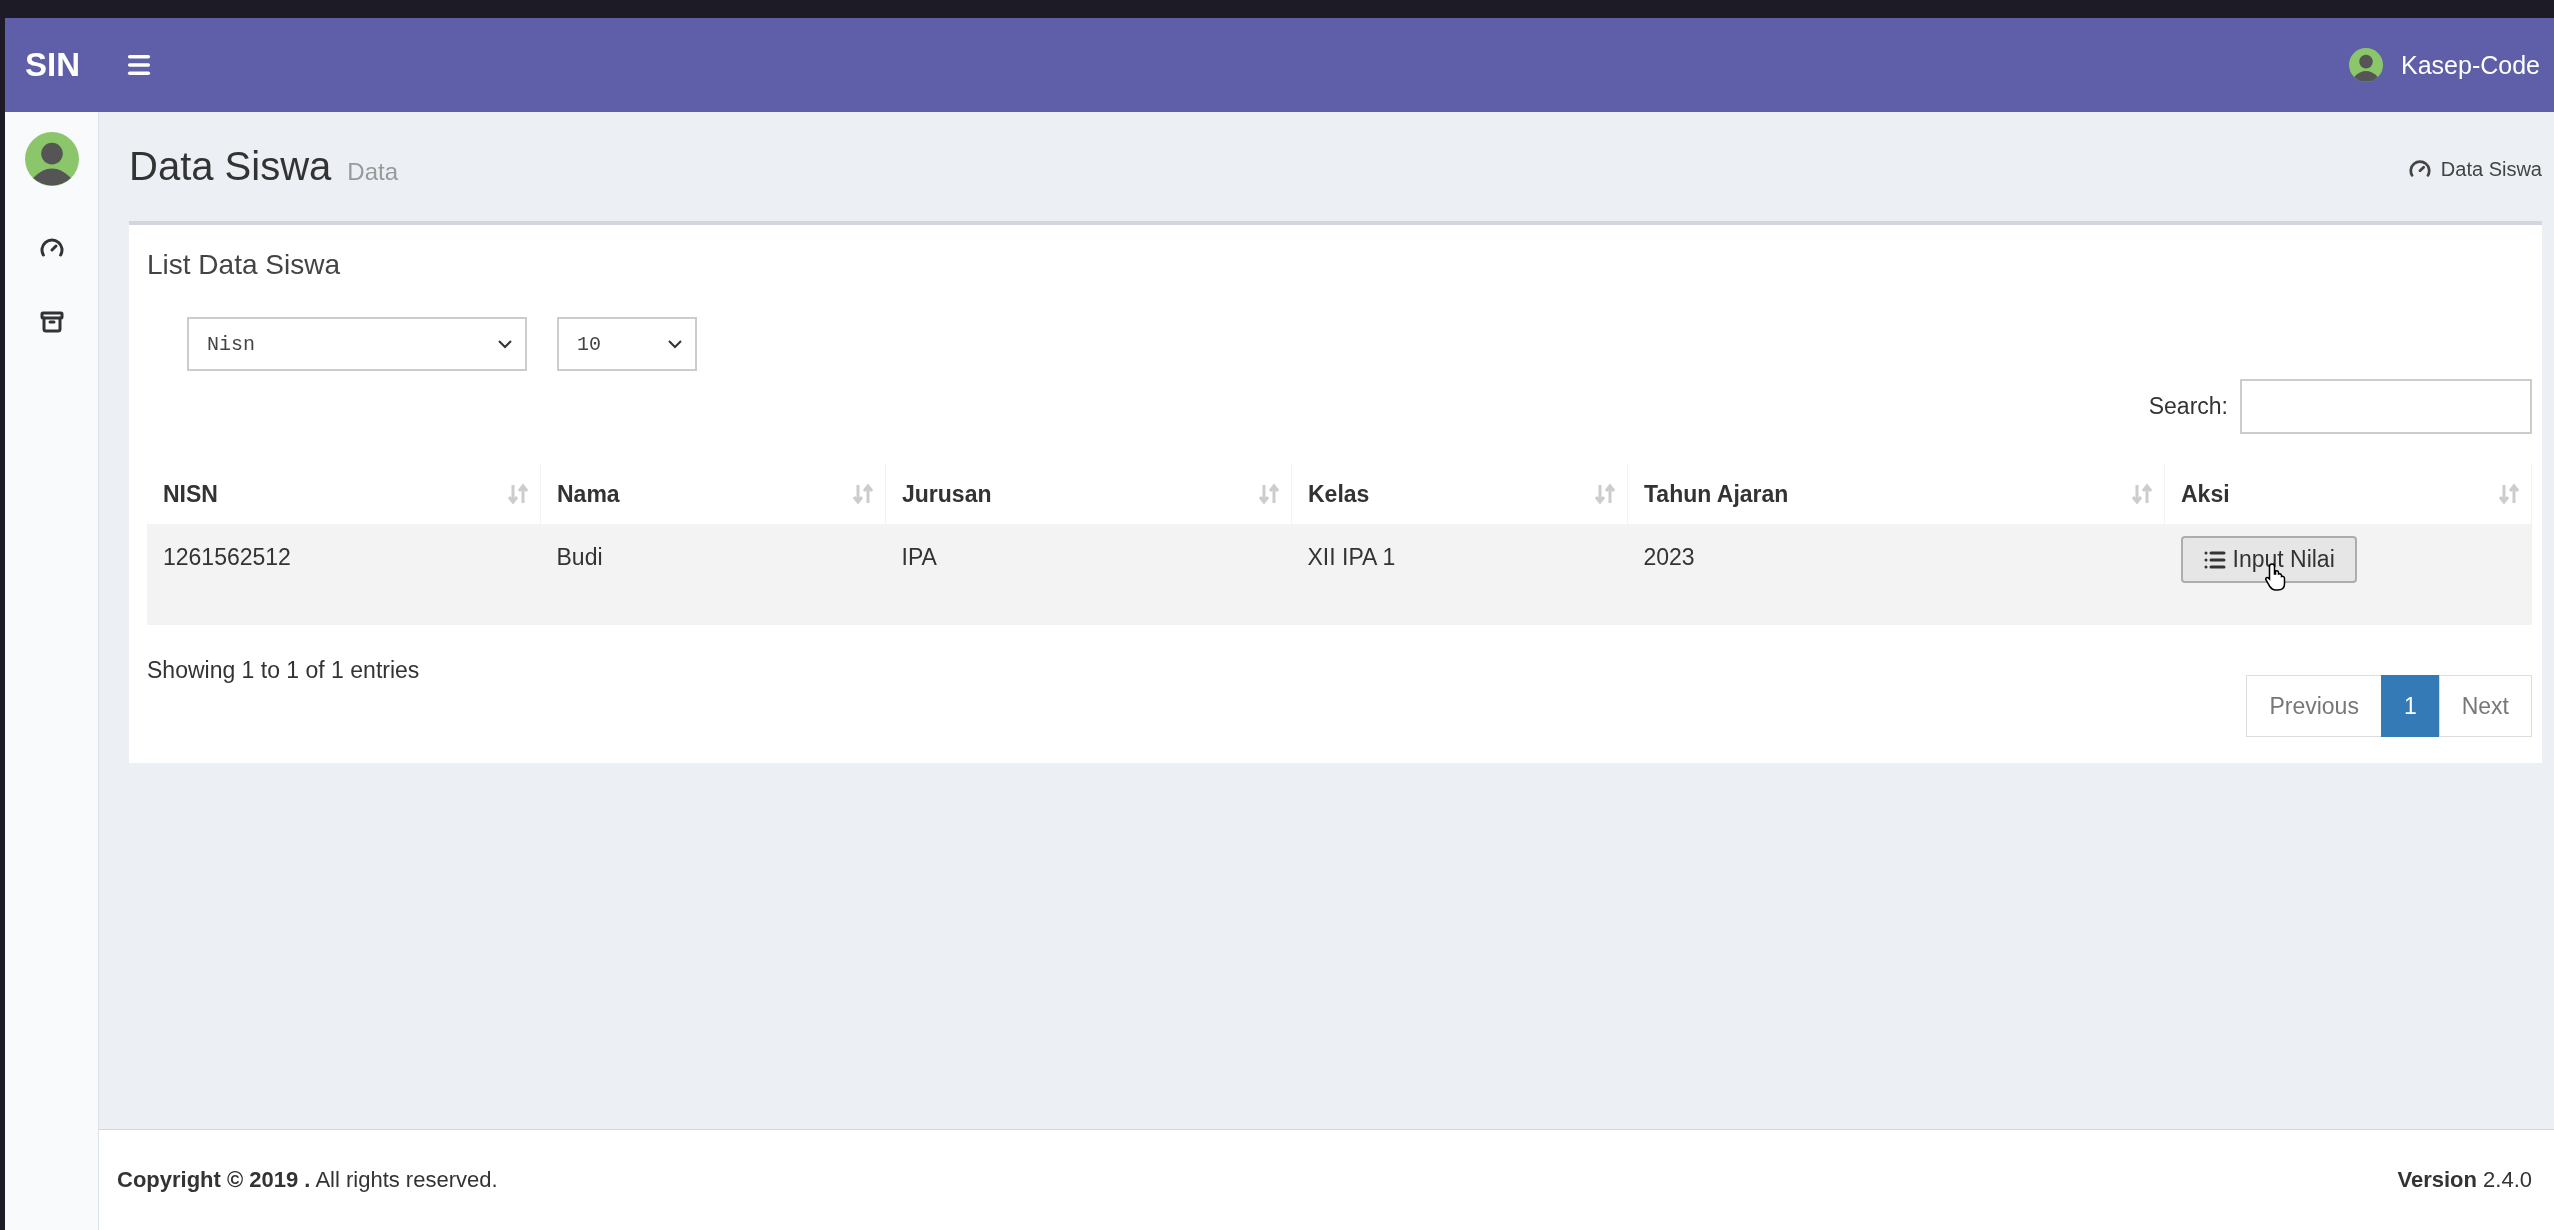 The image size is (2554, 1230). Describe the element at coordinates (2419, 169) in the screenshot. I see `gauge-icon` at that location.